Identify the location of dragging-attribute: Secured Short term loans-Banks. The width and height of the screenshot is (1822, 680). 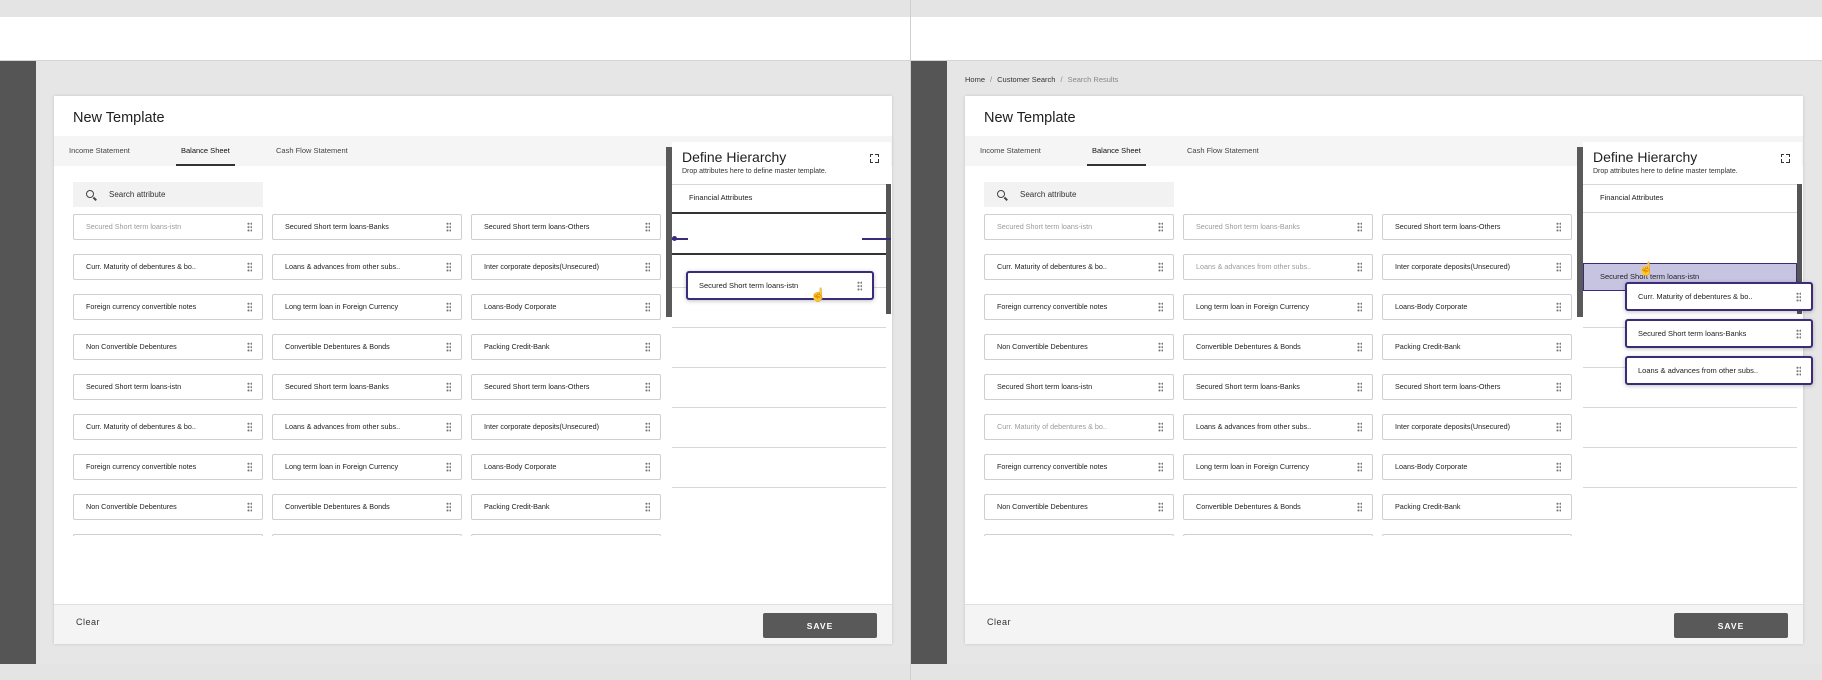
(1719, 333).